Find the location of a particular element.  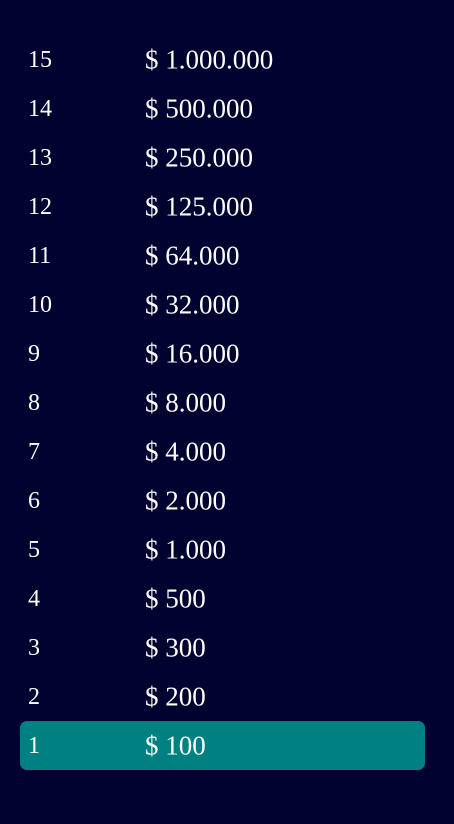

prize-amount: $ 200 is located at coordinates (175, 696).